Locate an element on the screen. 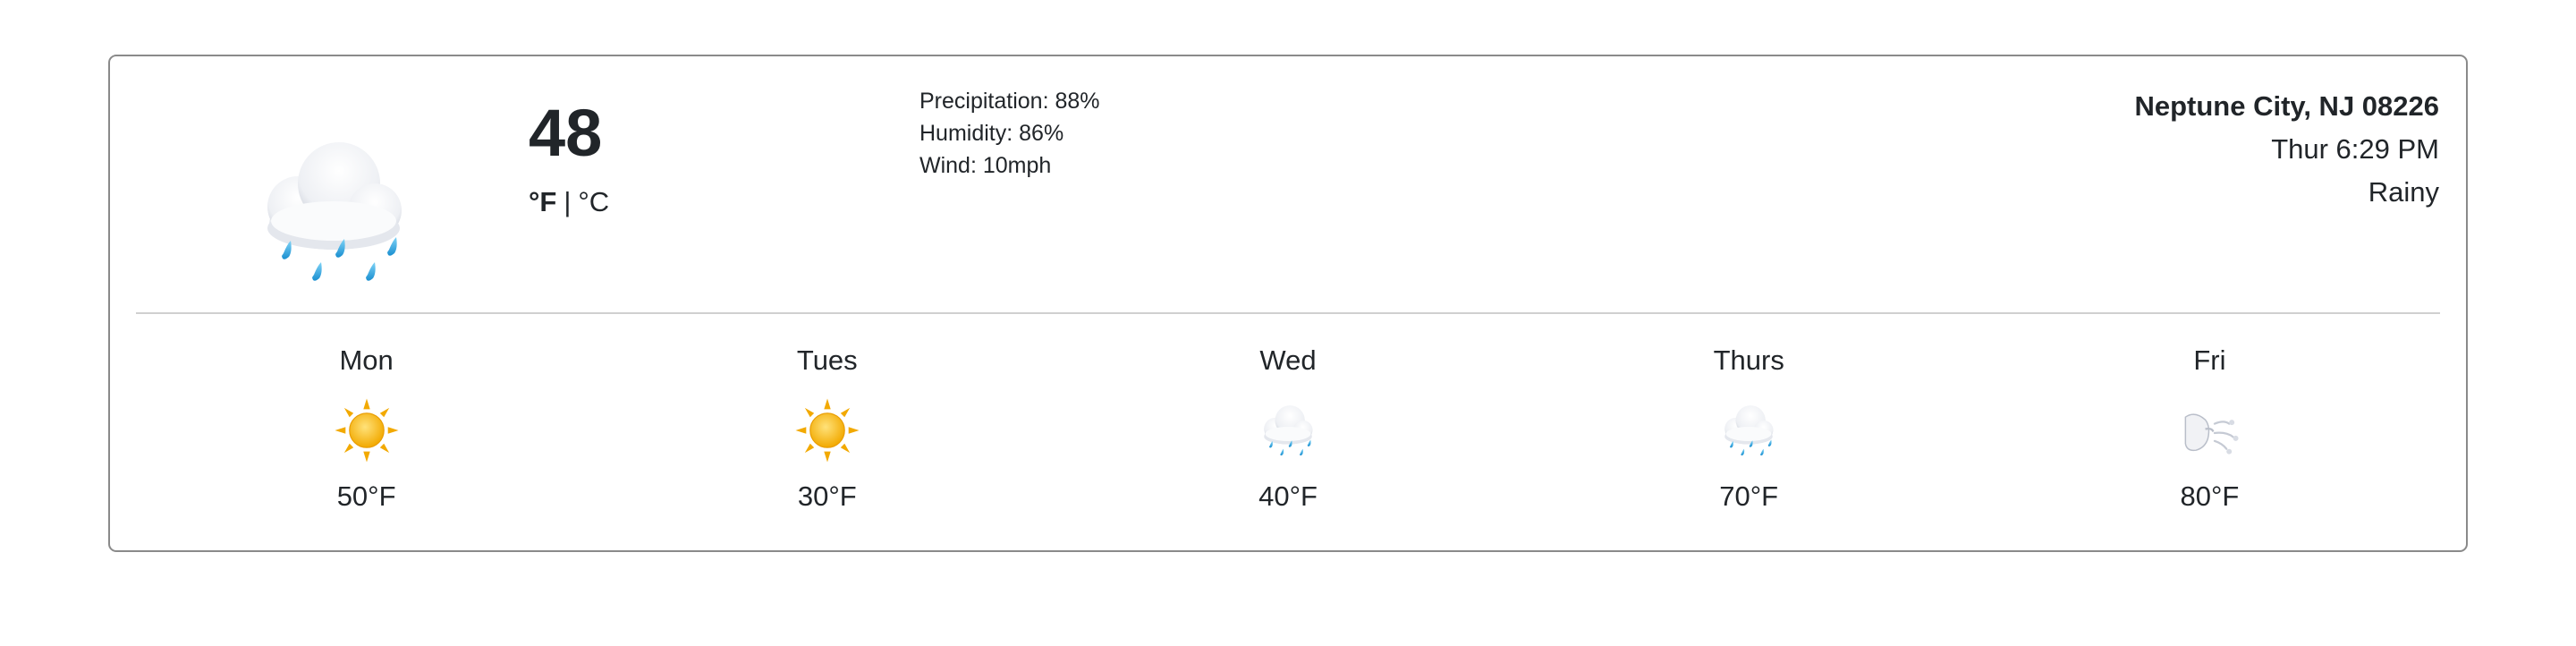  forecast-day-name: Mon is located at coordinates (366, 360).